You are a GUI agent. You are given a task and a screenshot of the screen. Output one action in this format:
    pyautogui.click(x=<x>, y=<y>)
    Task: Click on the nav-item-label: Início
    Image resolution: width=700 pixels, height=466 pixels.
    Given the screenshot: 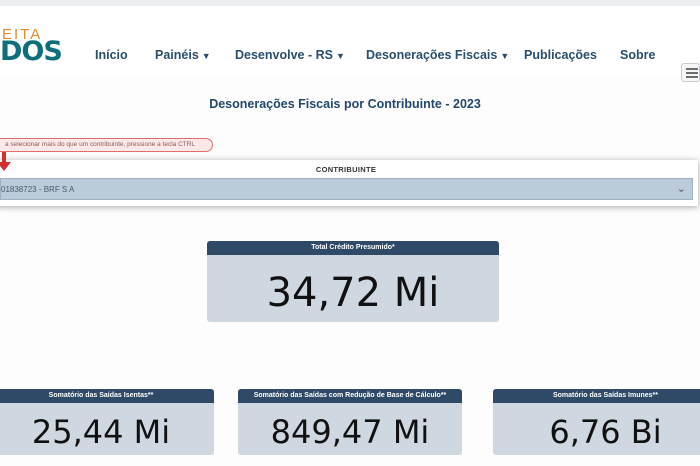 What is the action you would take?
    pyautogui.click(x=111, y=55)
    